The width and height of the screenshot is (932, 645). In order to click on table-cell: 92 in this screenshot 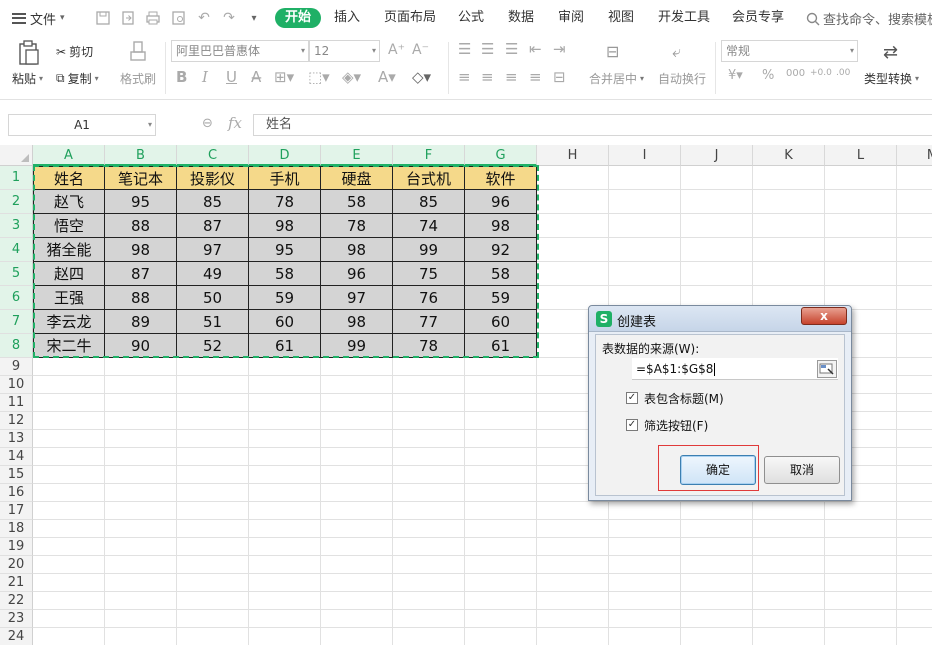, I will do `click(501, 250)`.